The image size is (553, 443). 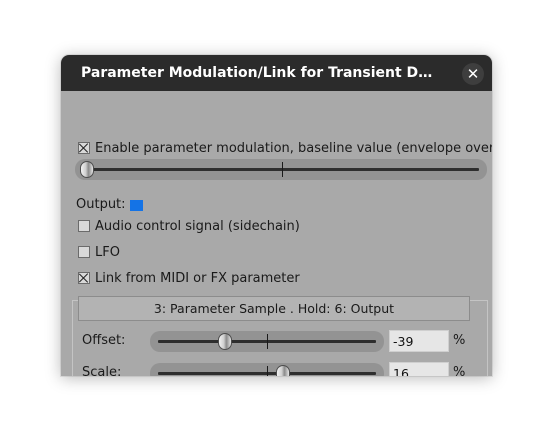 I want to click on output-label: Output:, so click(x=101, y=204).